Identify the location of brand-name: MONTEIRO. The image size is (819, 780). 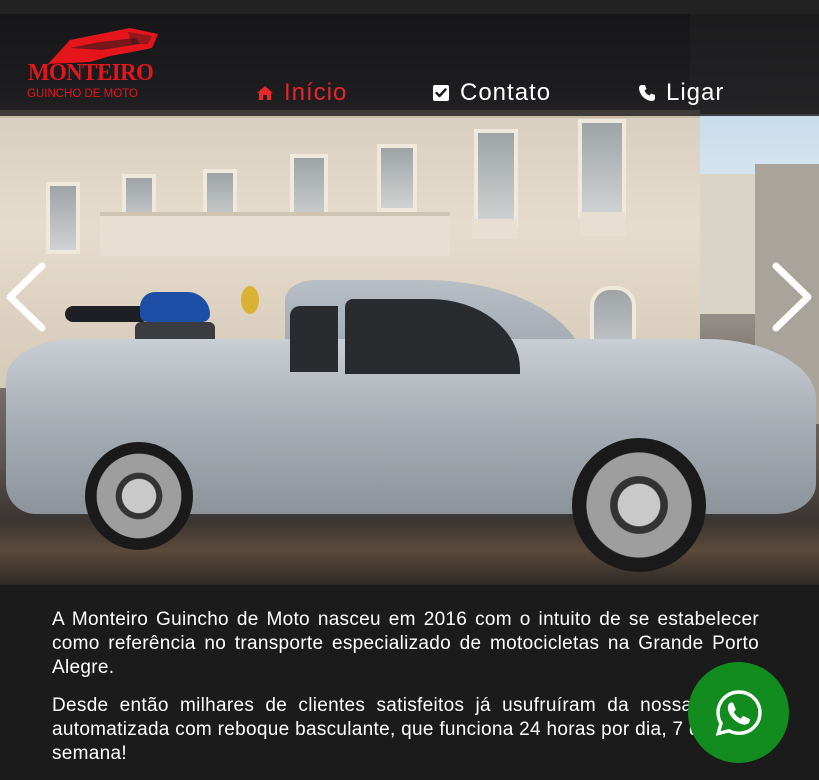
(91, 73).